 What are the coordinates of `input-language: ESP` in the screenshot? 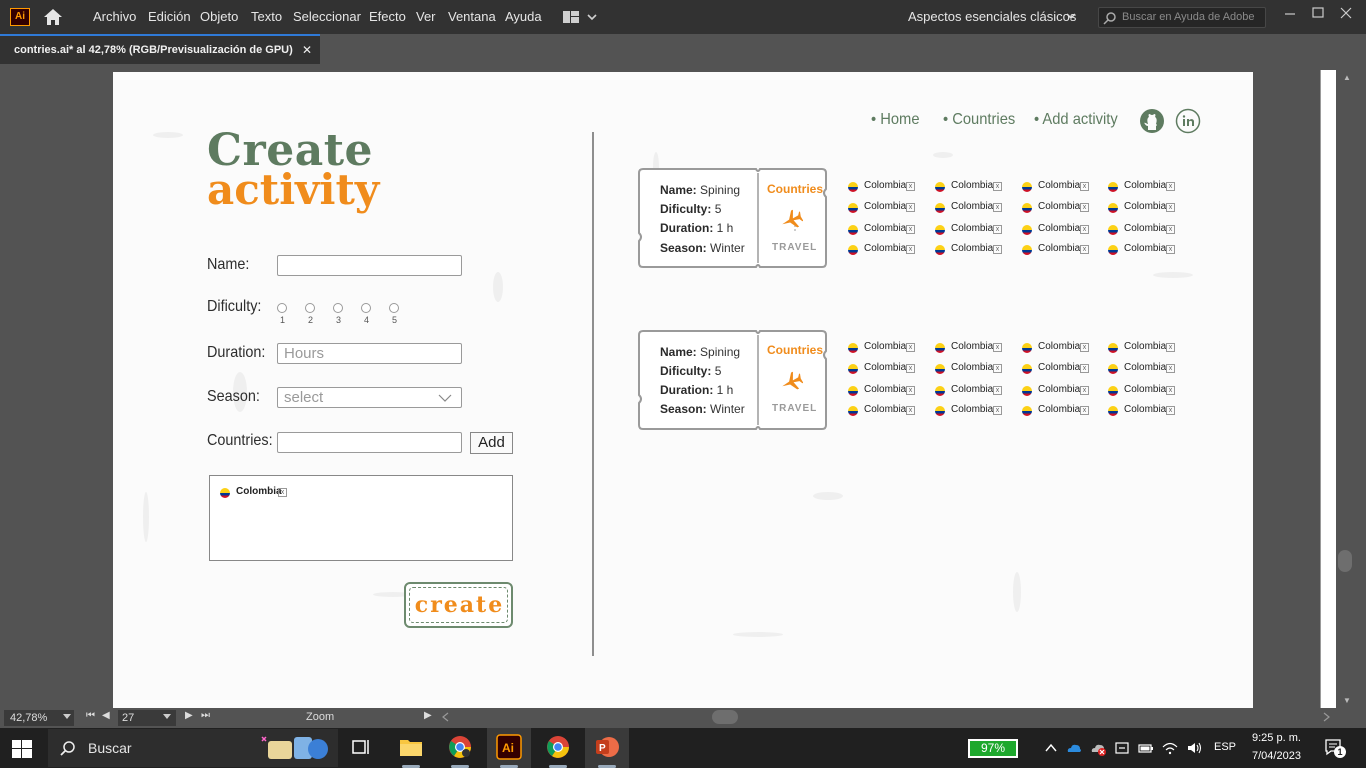 It's located at (1225, 747).